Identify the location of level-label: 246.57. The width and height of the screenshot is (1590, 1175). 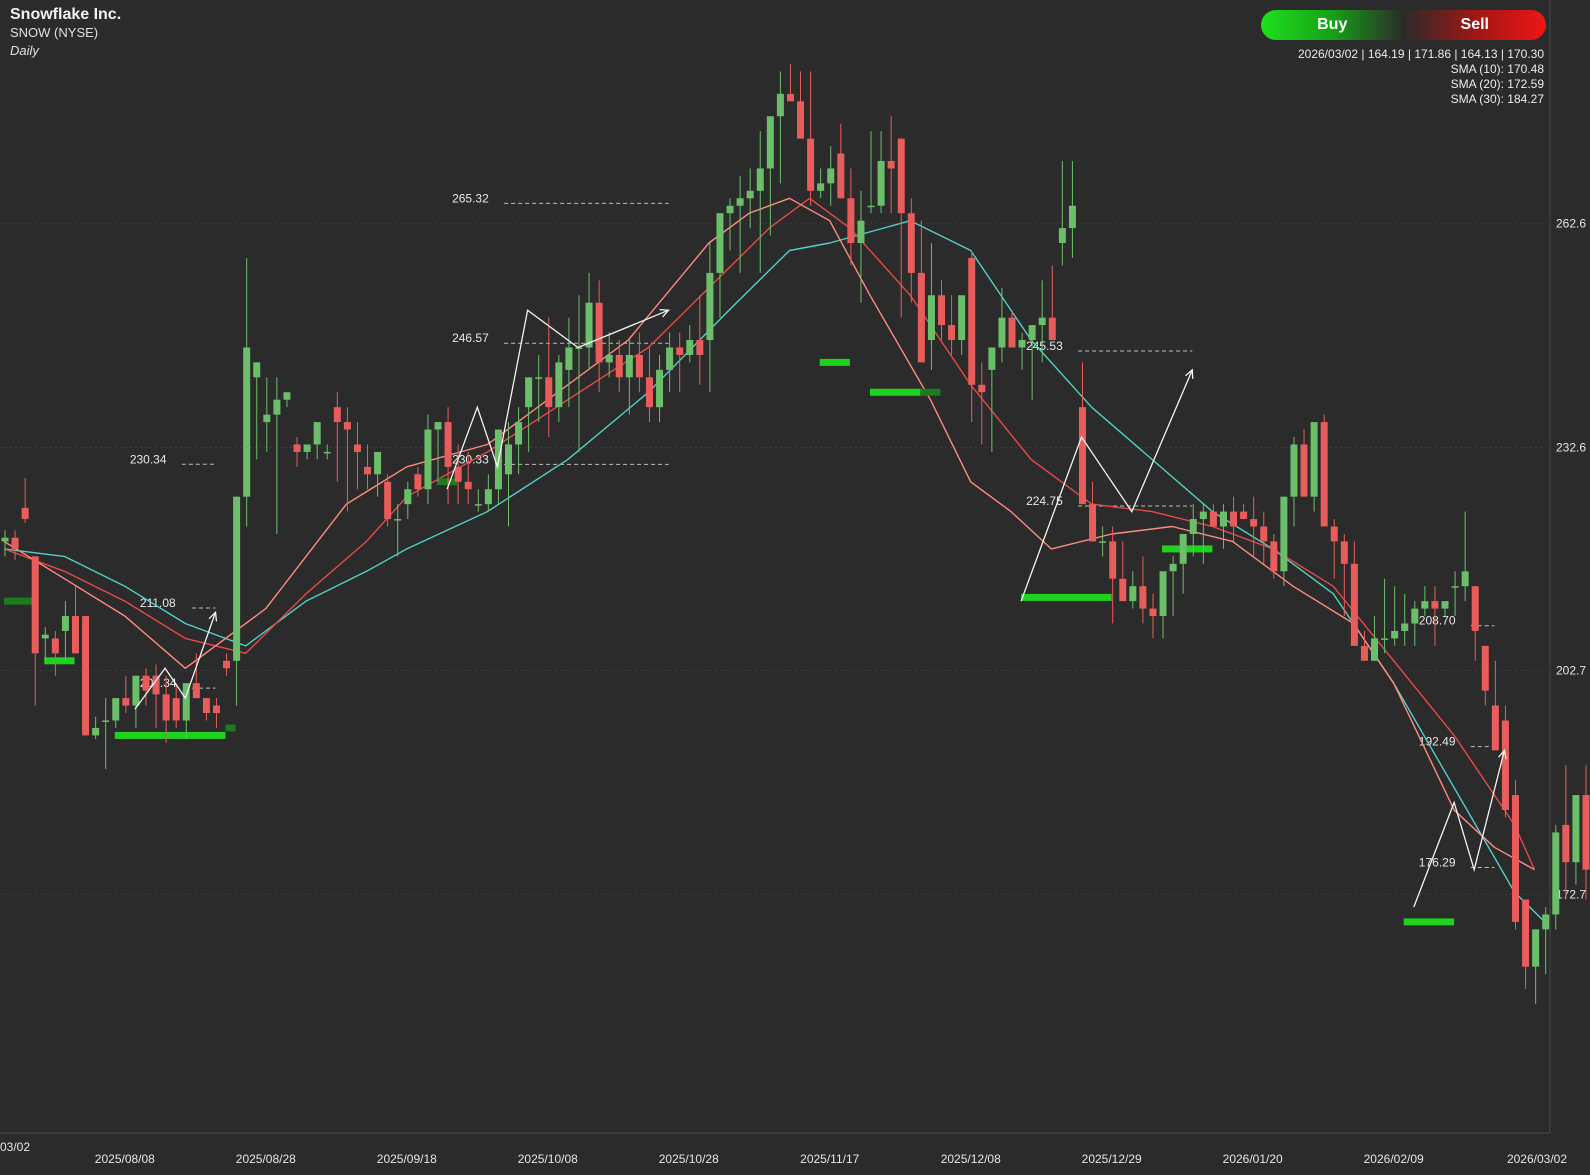
(470, 338).